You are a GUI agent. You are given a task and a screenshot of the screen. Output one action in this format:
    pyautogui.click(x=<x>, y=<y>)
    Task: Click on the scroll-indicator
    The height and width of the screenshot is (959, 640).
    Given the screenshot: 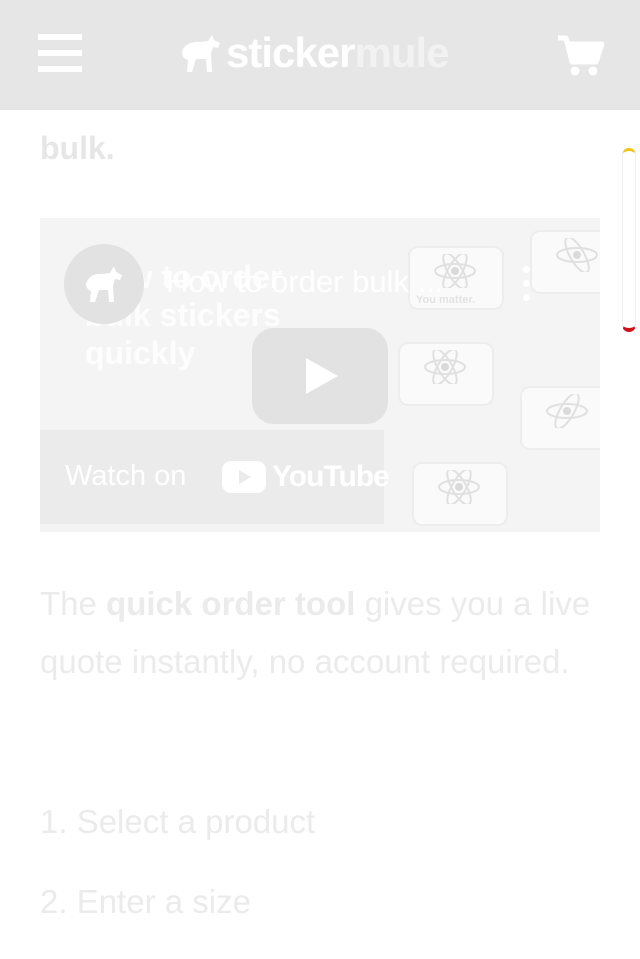 What is the action you would take?
    pyautogui.click(x=629, y=240)
    